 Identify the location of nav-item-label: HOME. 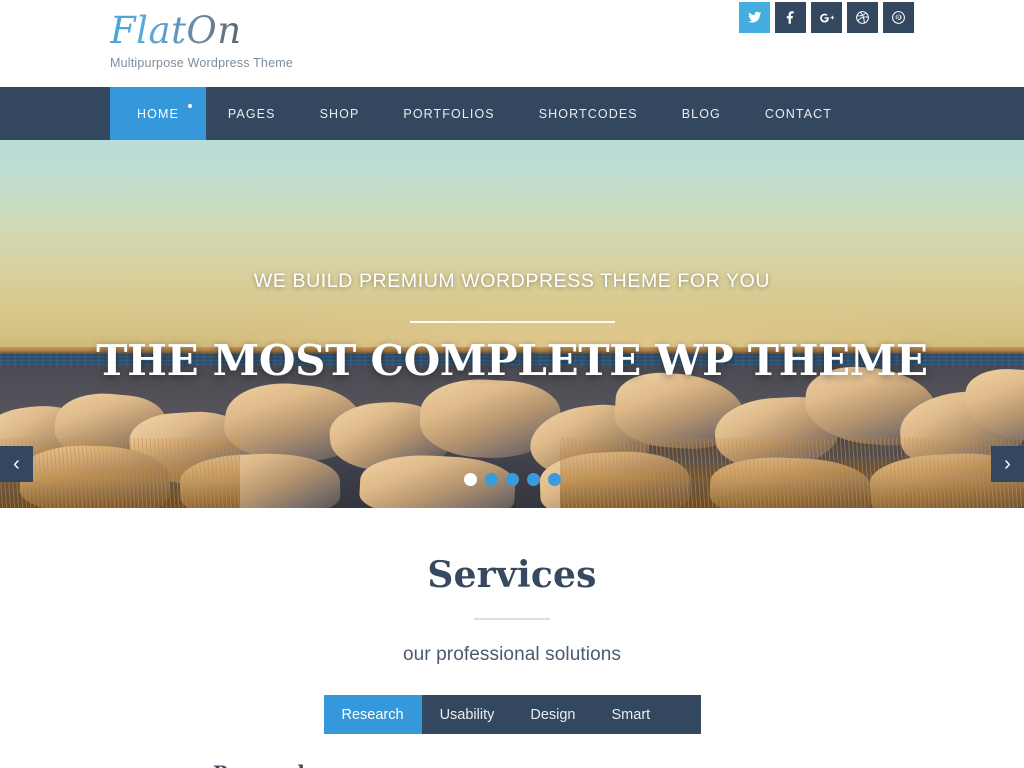
(158, 113).